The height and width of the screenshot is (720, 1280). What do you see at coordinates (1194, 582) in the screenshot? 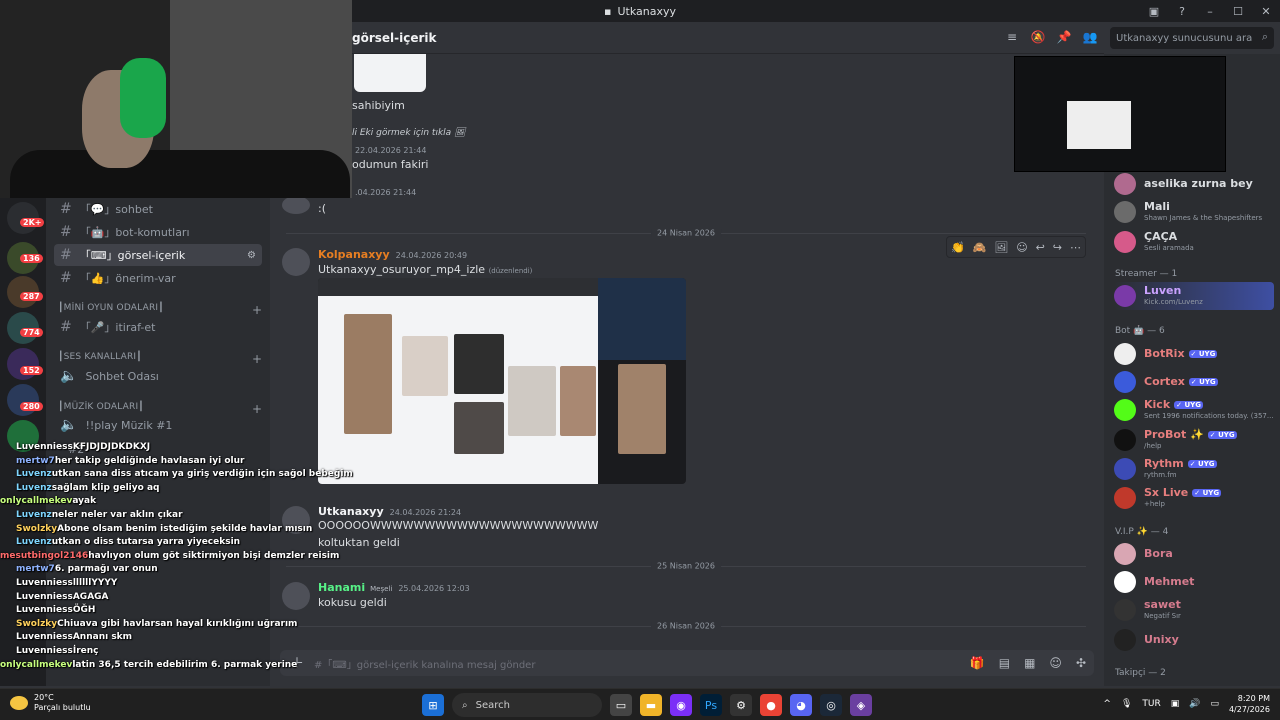
I see `member-item: Mehmet` at bounding box center [1194, 582].